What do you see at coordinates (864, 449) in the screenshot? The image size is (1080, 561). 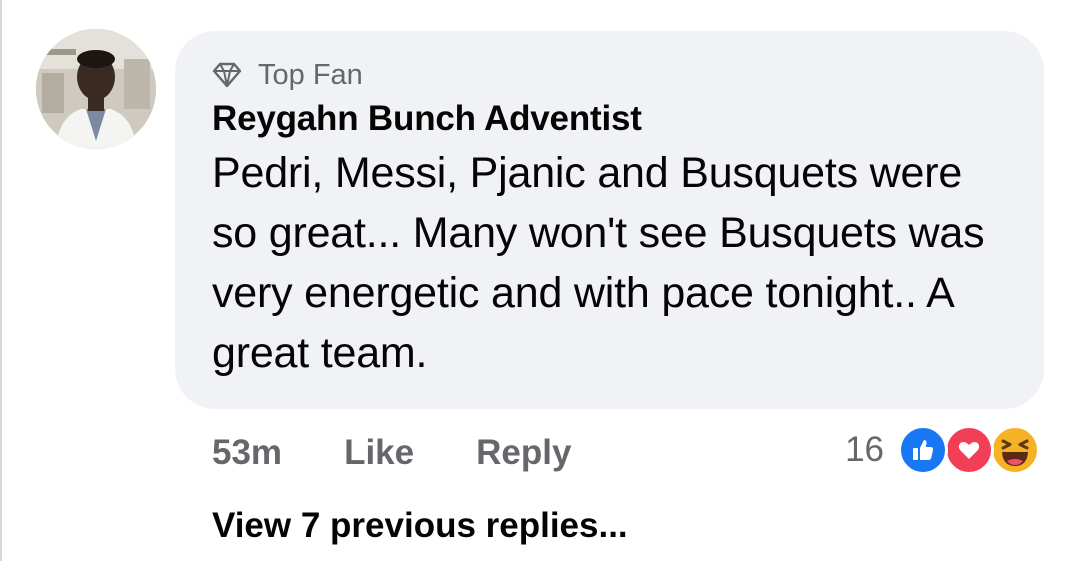 I see `reaction-count: 16` at bounding box center [864, 449].